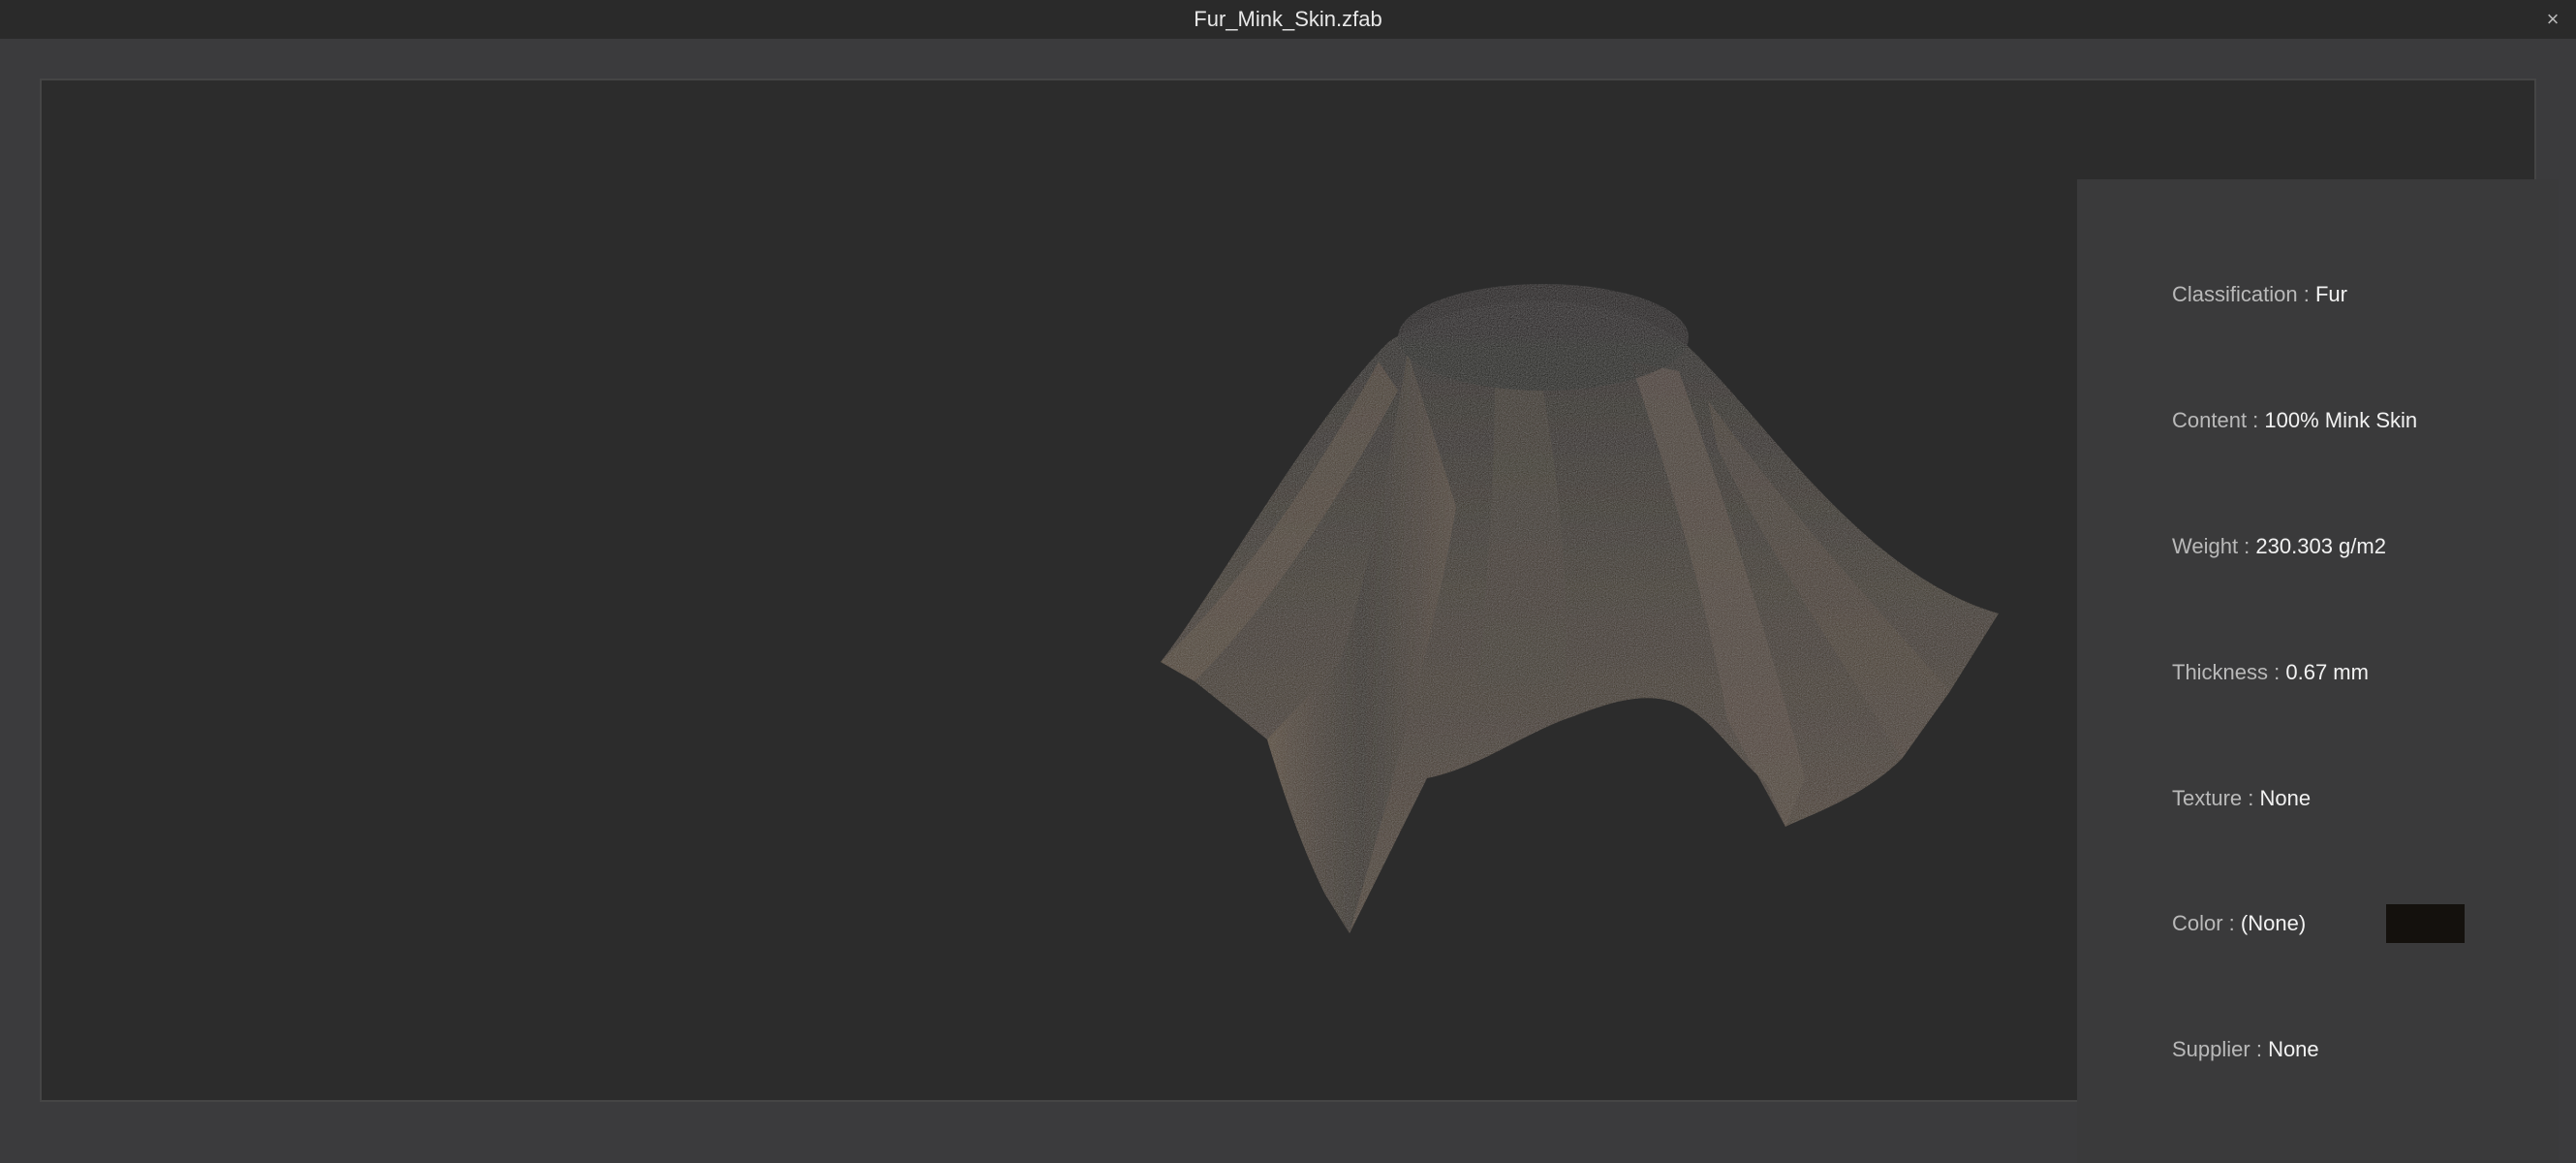 The height and width of the screenshot is (1163, 2576). I want to click on texture-value: None, so click(2285, 798).